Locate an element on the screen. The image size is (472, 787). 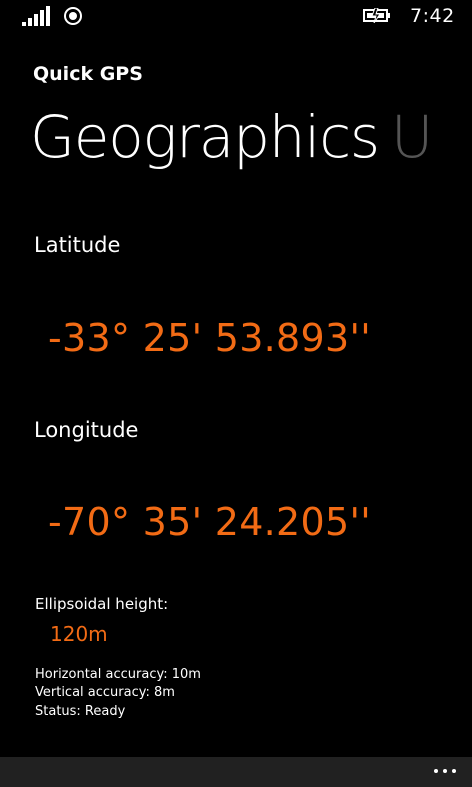
ellipsis-icon is located at coordinates (440, 772).